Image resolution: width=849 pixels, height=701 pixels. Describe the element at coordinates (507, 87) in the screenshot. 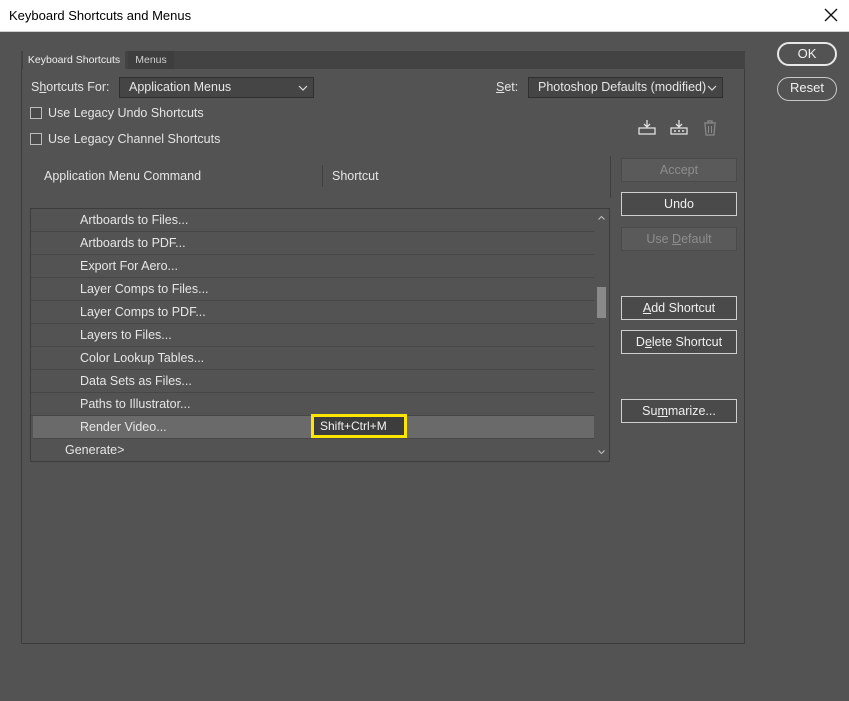

I see `set-label: Set:` at that location.